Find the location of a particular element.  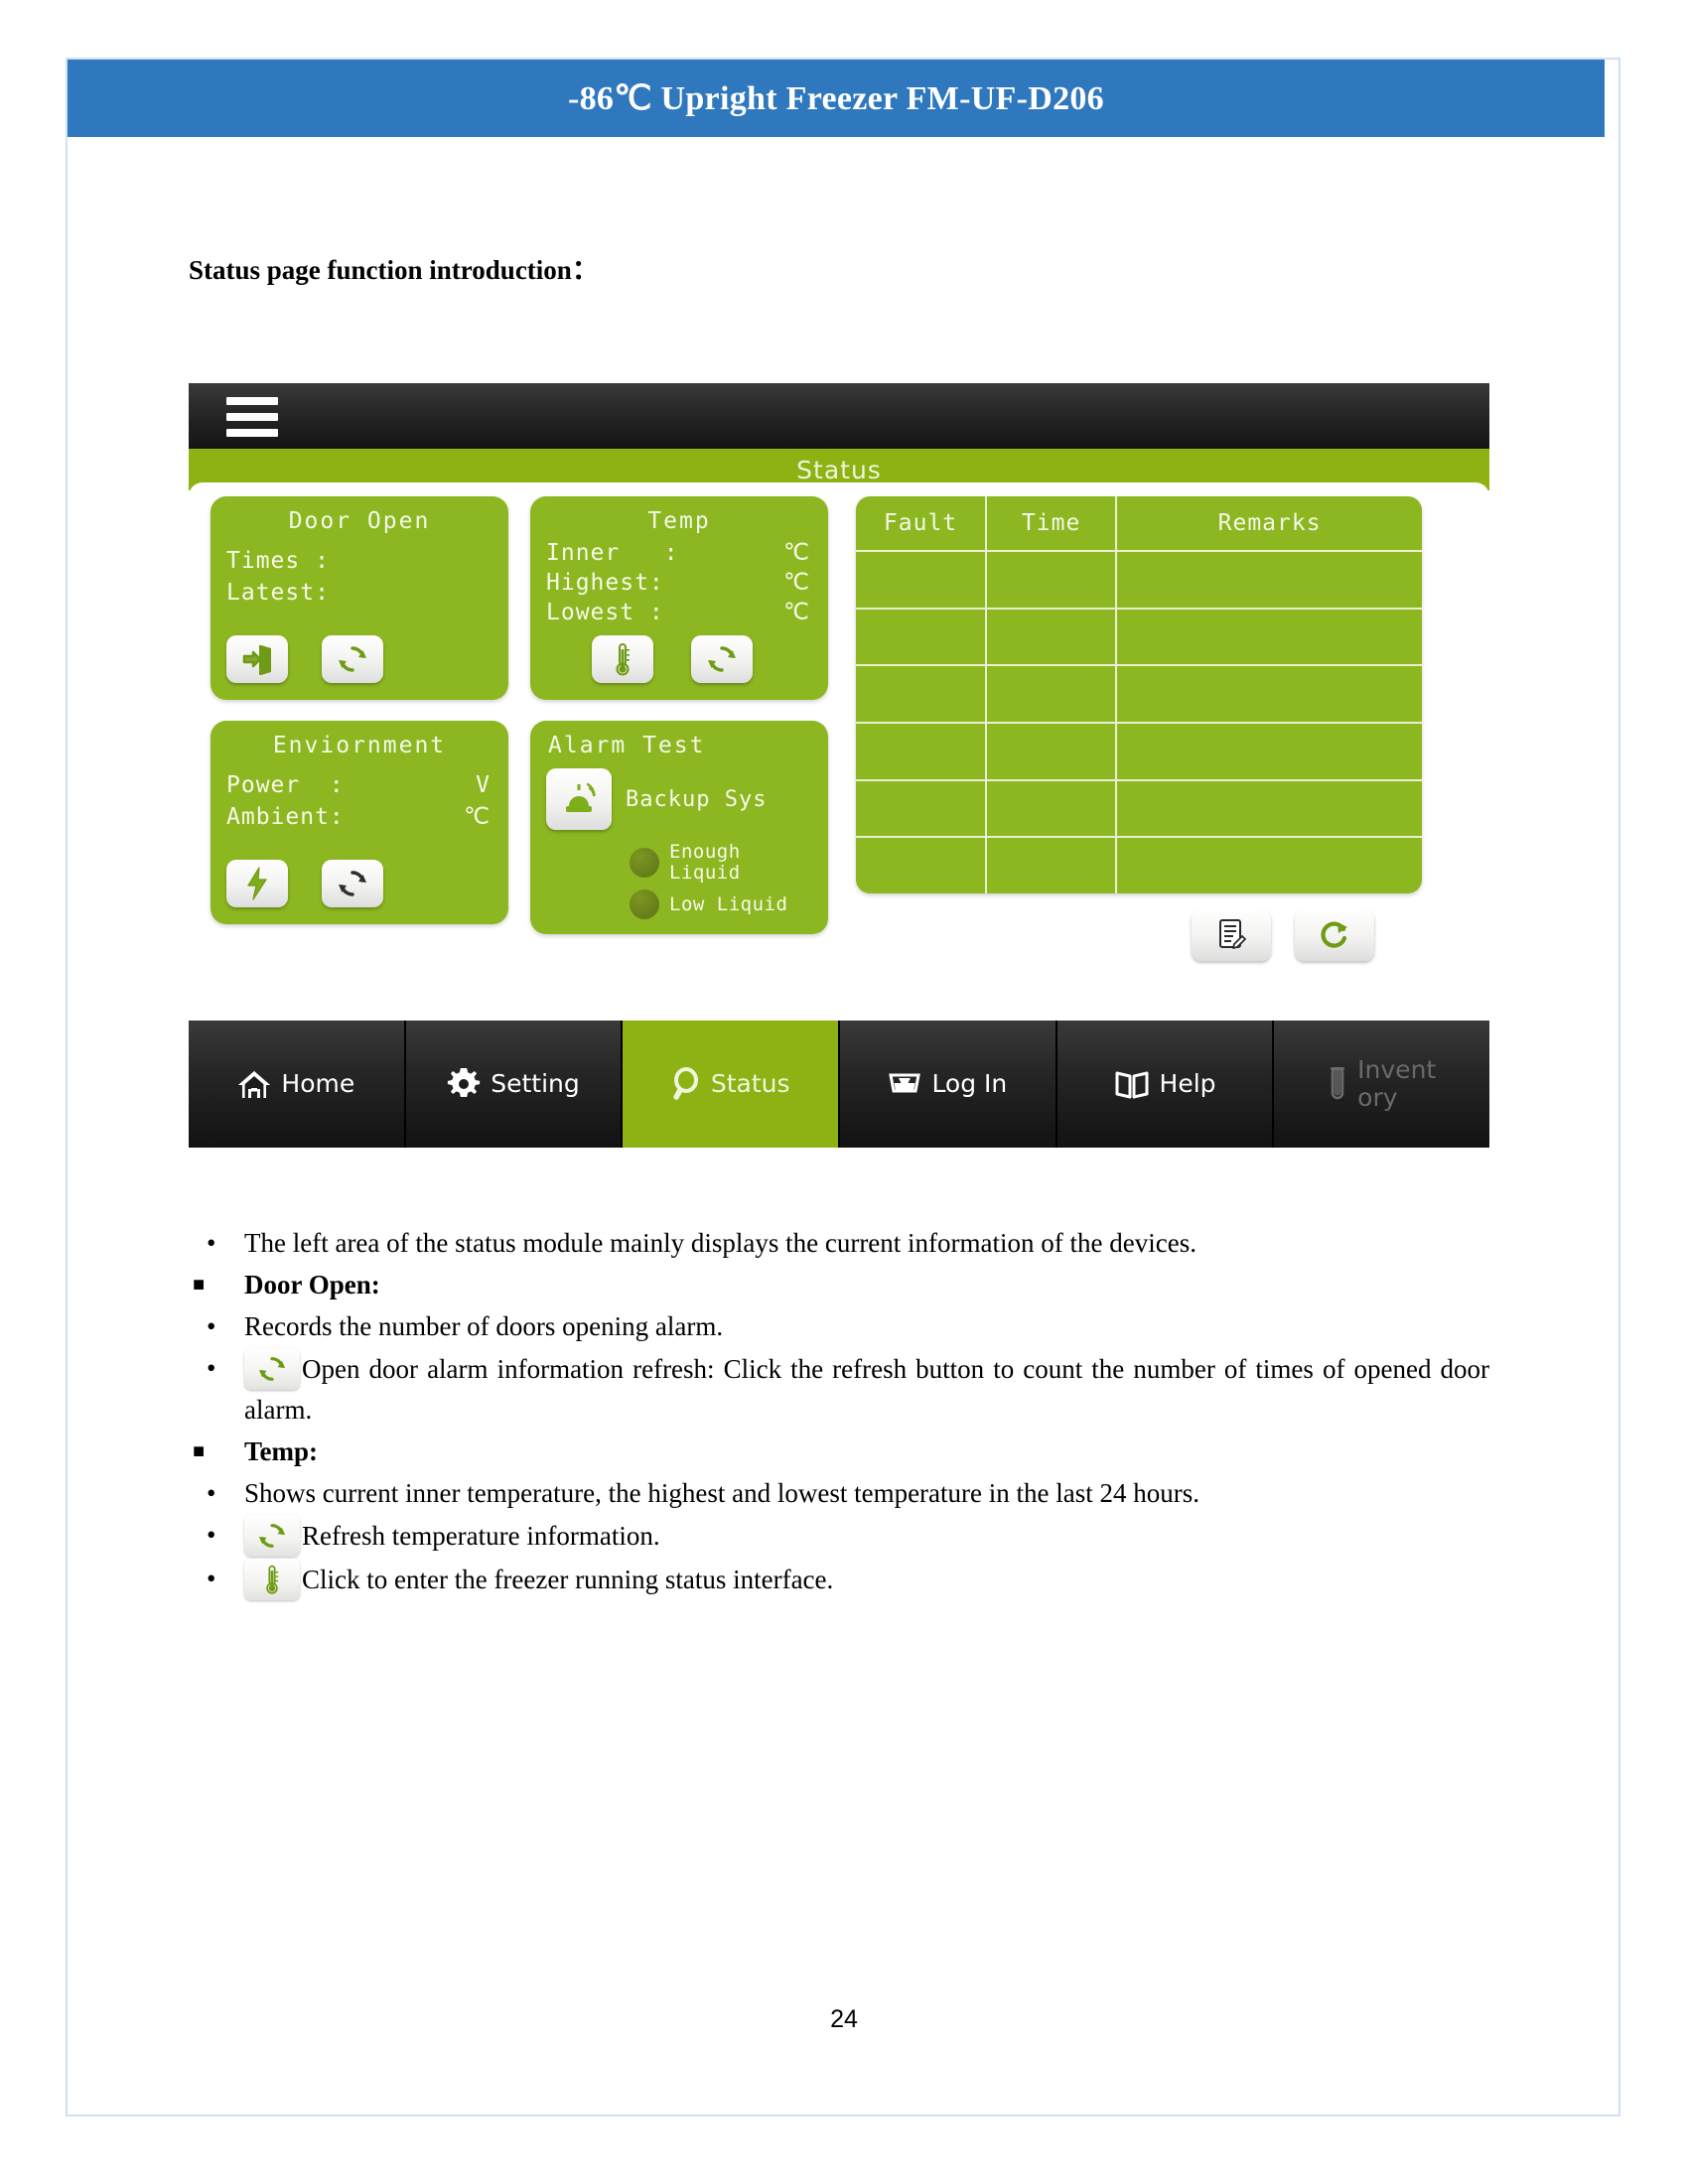

temp-inner-row: Inner : ℃ is located at coordinates (679, 553).